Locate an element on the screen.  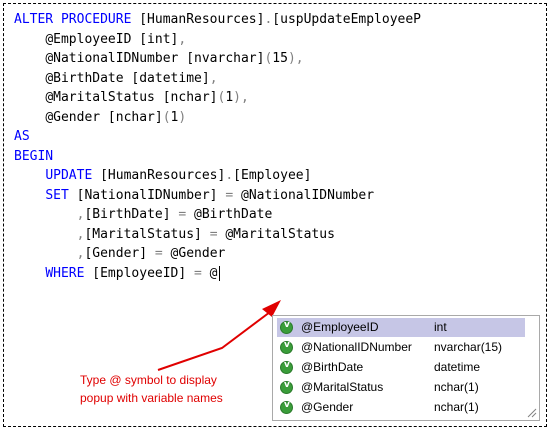
code-token: UPDATE is located at coordinates (69, 175).